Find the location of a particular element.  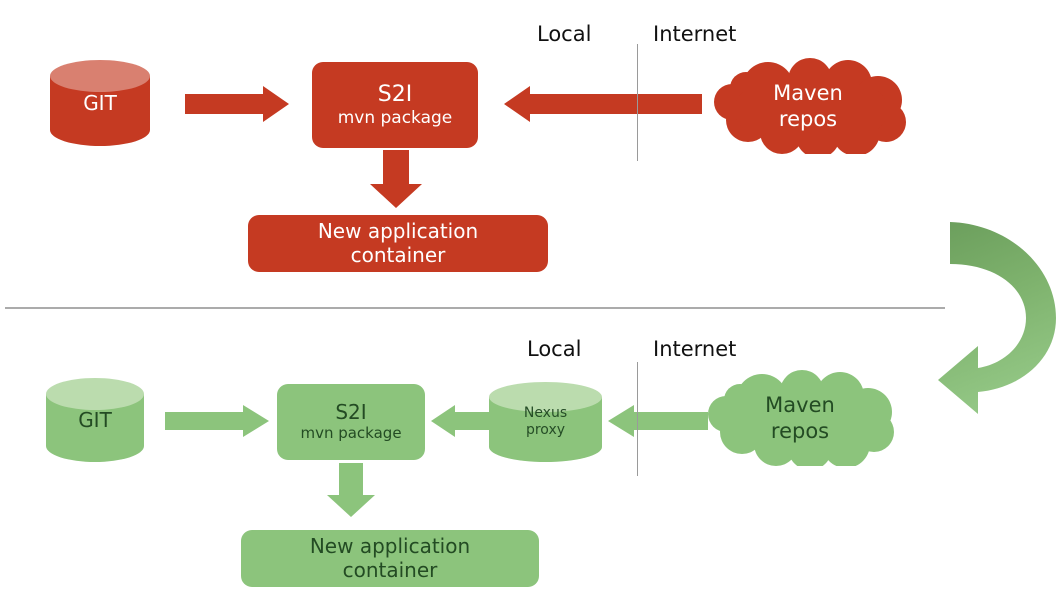

git-cylinder-green: GIT is located at coordinates (95, 420).